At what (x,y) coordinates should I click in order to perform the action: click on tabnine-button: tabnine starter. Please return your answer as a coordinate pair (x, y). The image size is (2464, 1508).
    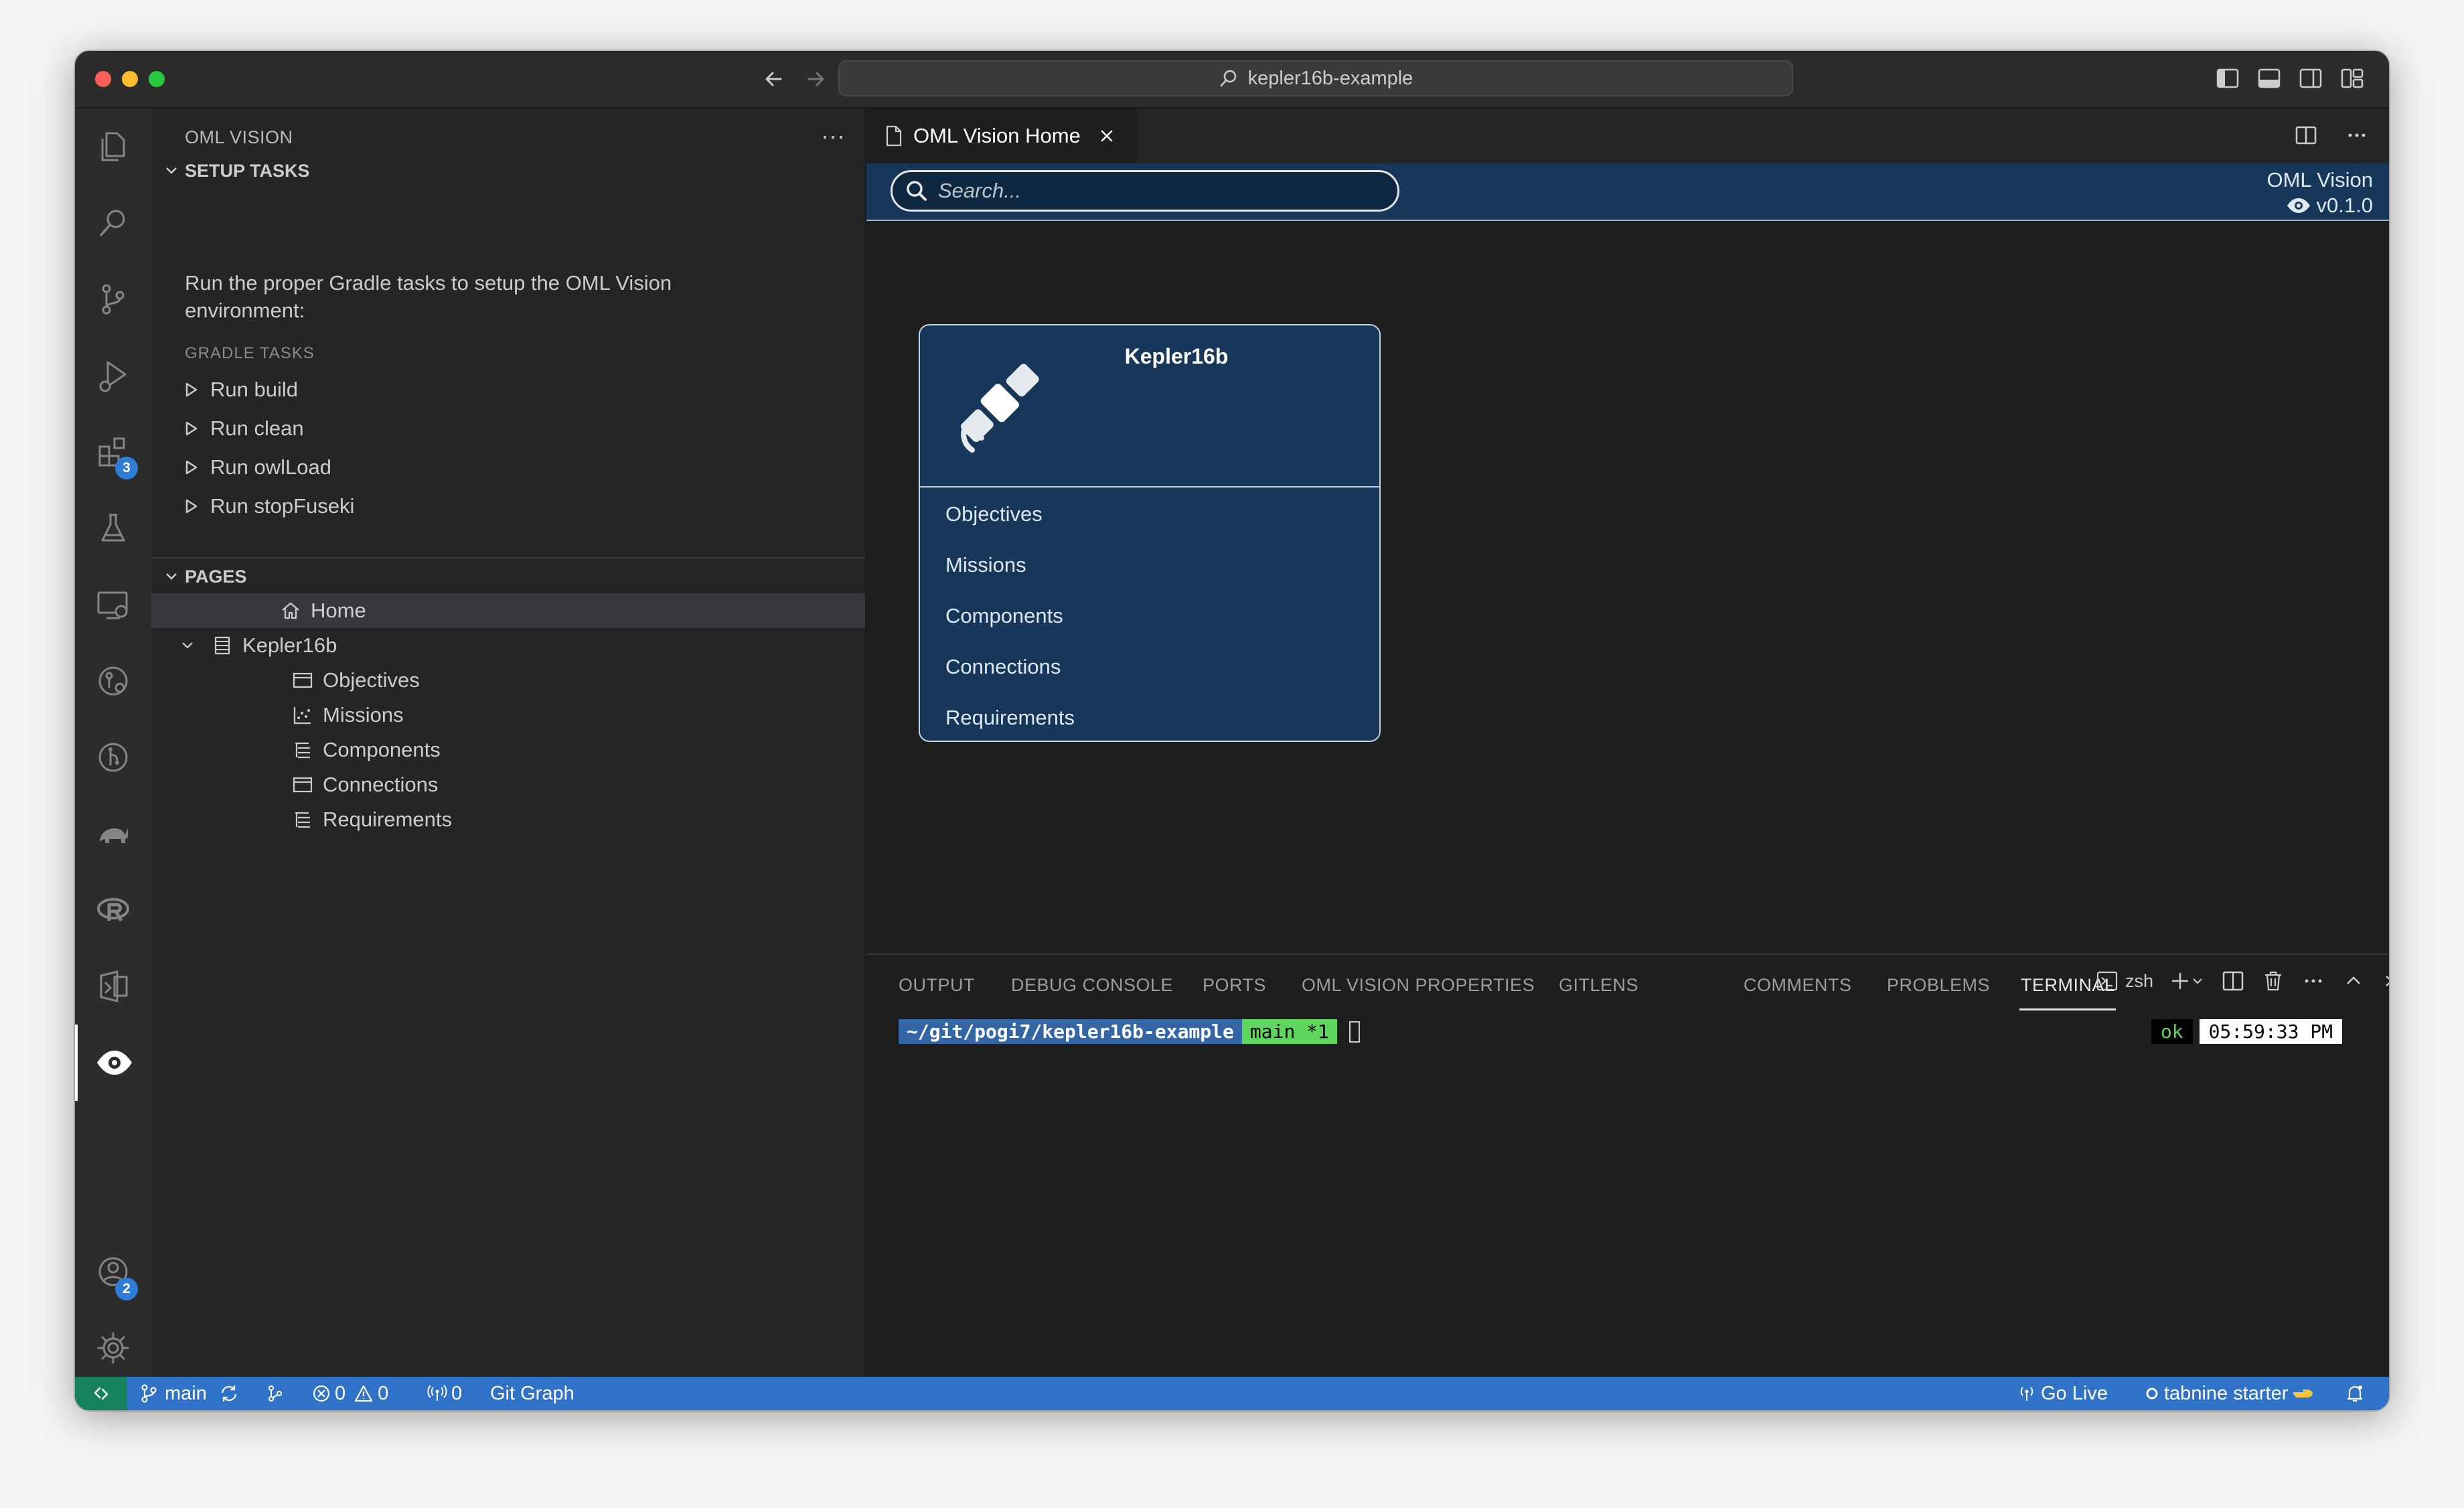
    Looking at the image, I should click on (2229, 1394).